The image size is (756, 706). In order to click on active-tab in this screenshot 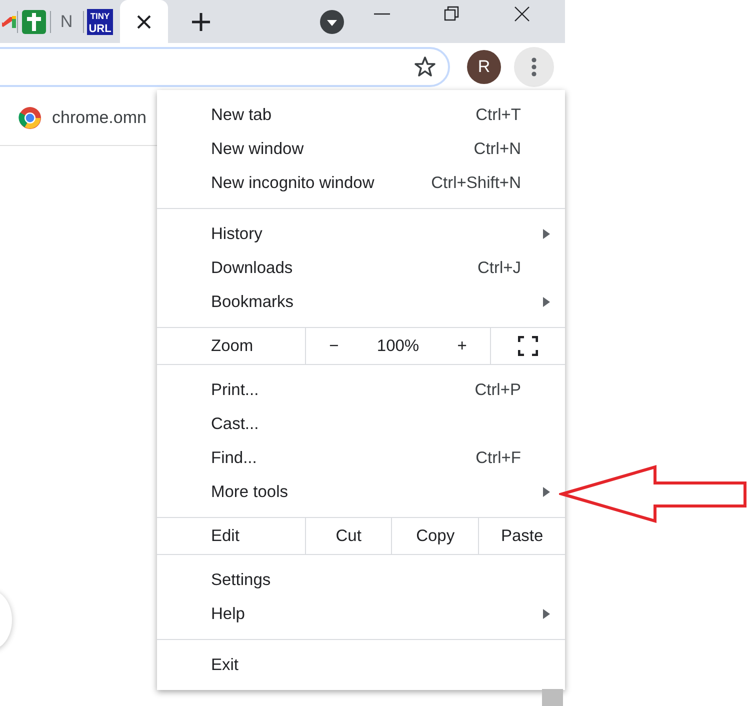, I will do `click(144, 21)`.